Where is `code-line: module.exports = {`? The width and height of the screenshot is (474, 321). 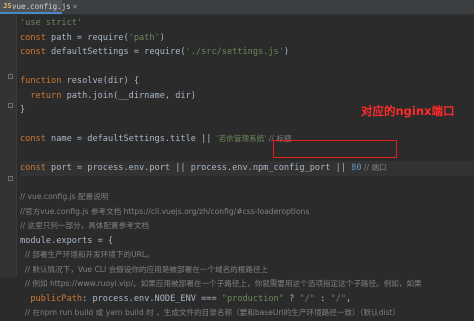
code-line: module.exports = { is located at coordinates (247, 241).